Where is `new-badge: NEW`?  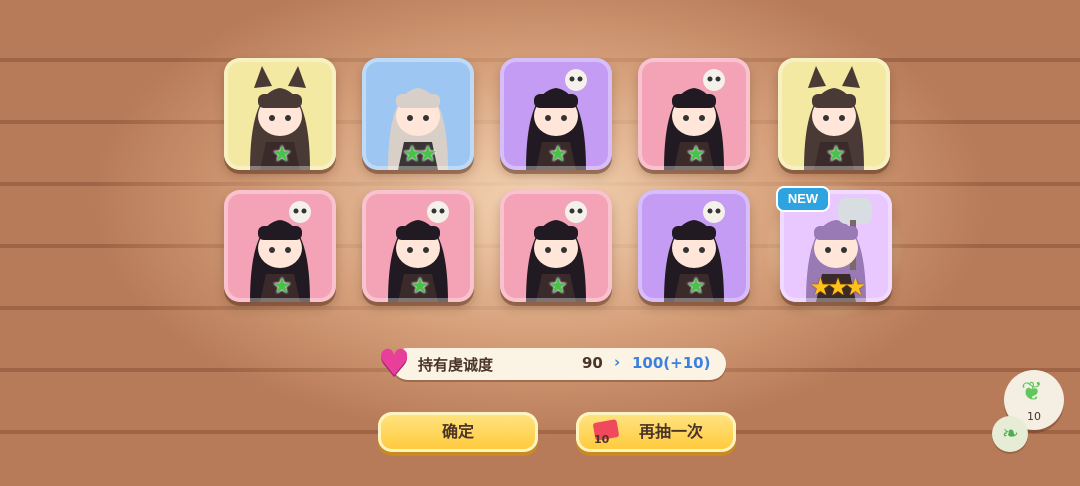
new-badge: NEW is located at coordinates (803, 199).